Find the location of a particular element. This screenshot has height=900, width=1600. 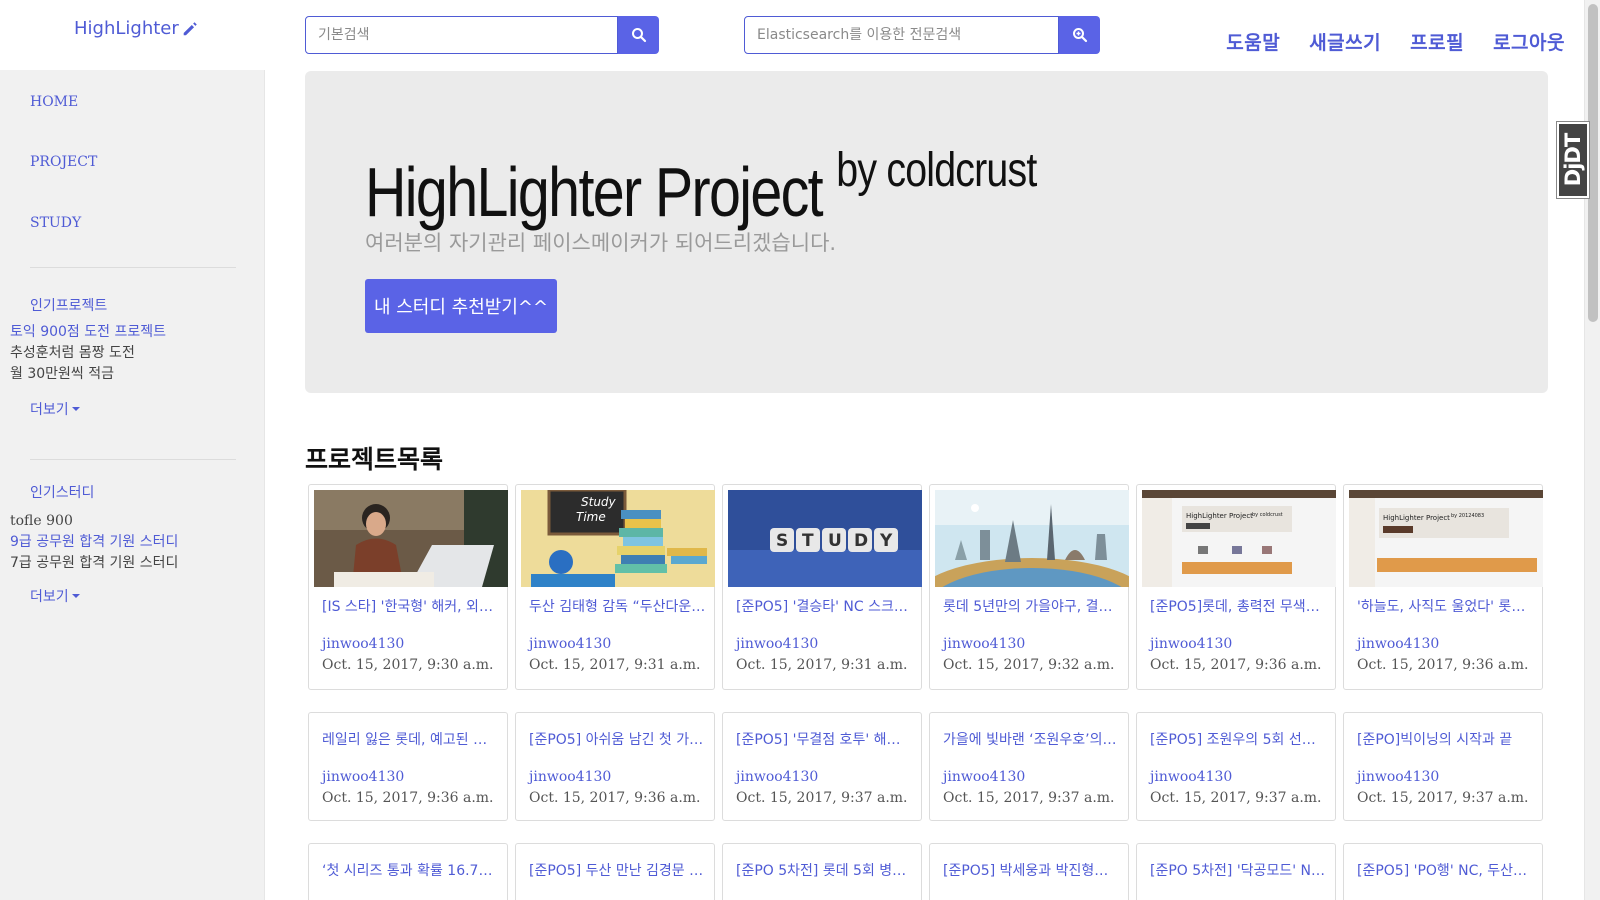

project-card: [준PO 5차전] 롯데 5회 병살타에 울다 is located at coordinates (822, 871).